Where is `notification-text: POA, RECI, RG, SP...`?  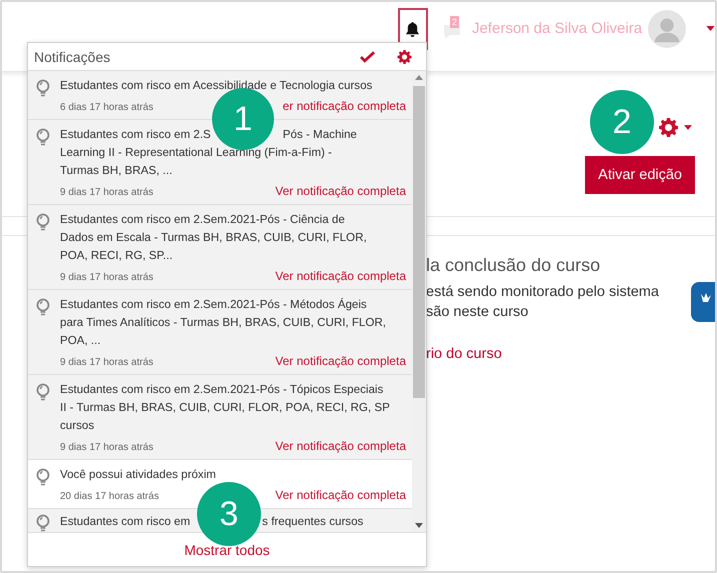
notification-text: POA, RECI, RG, SP... is located at coordinates (117, 256).